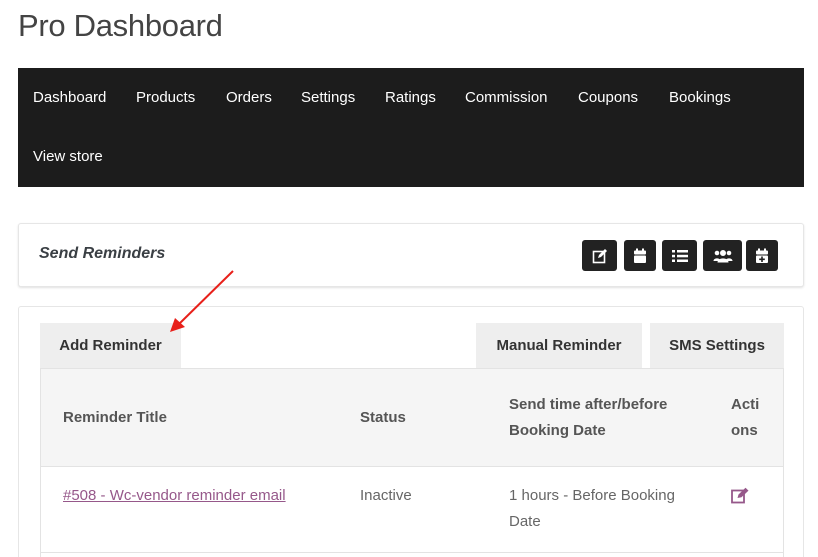 The width and height of the screenshot is (818, 557). I want to click on calendar-button, so click(640, 255).